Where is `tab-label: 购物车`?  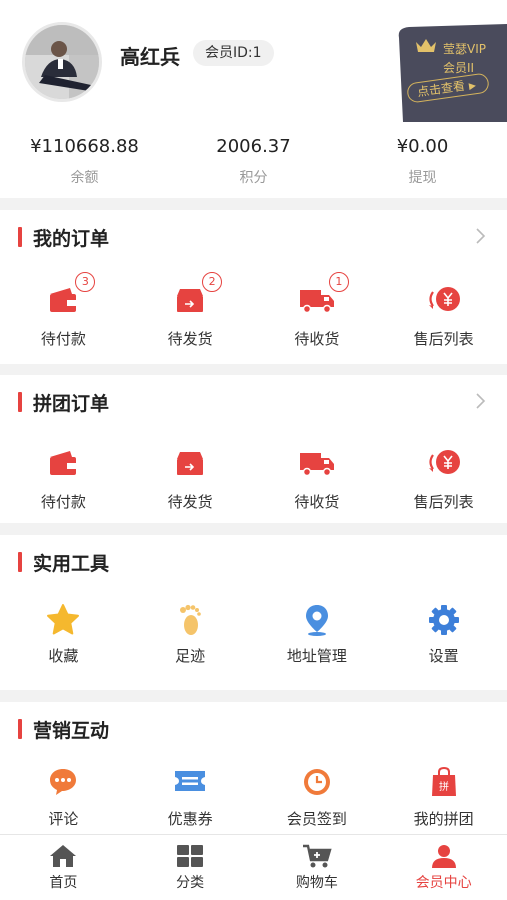
tab-label: 购物车 is located at coordinates (316, 883).